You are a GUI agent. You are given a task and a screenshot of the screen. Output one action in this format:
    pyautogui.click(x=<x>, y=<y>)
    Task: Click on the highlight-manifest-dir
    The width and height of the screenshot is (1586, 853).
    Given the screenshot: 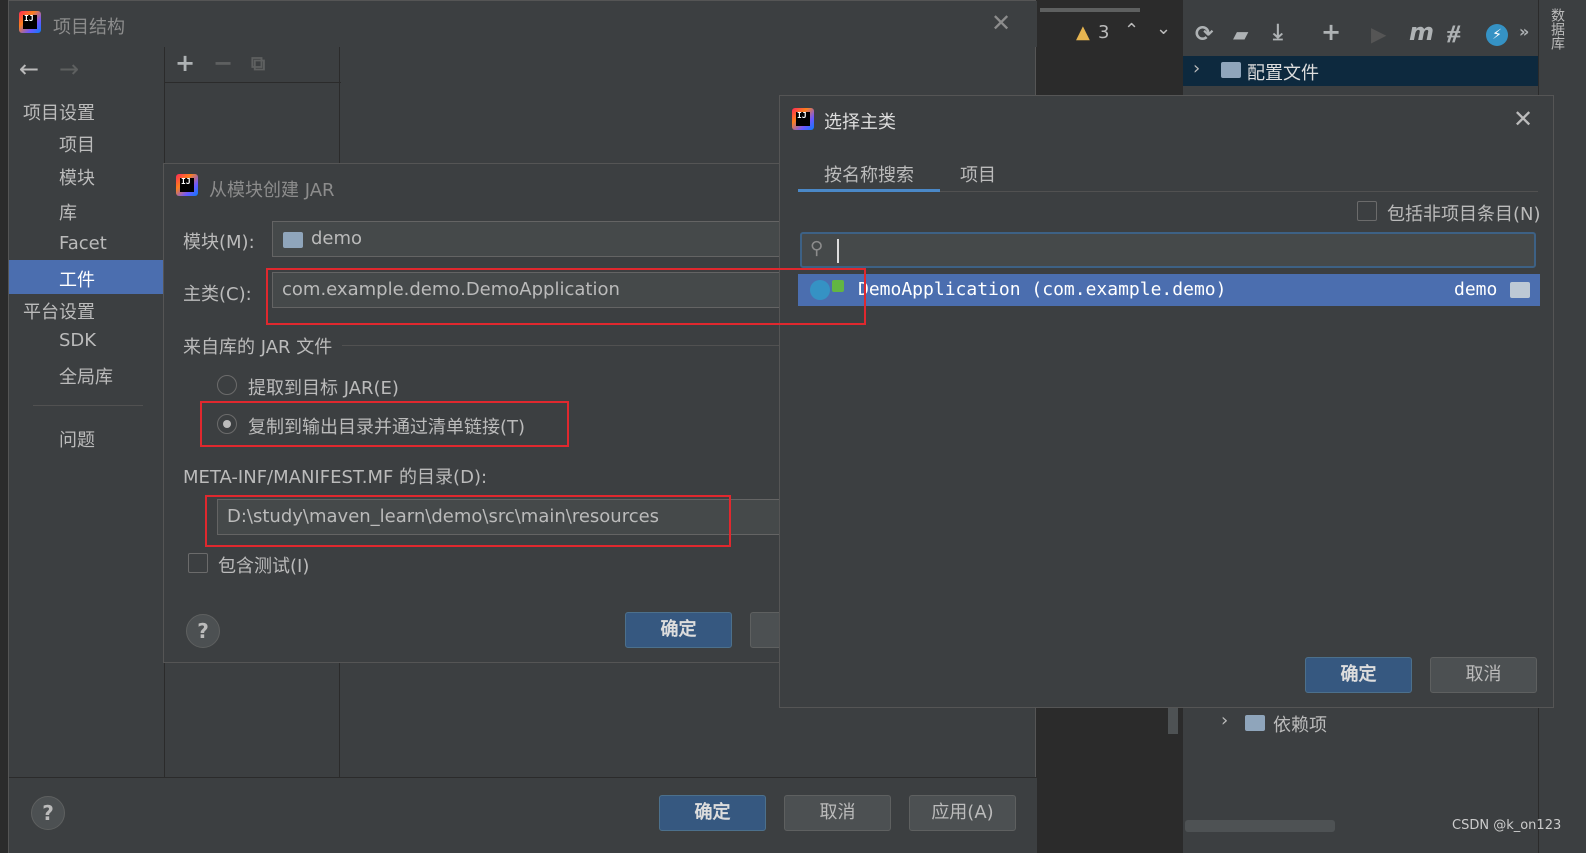 What is the action you would take?
    pyautogui.click(x=468, y=521)
    